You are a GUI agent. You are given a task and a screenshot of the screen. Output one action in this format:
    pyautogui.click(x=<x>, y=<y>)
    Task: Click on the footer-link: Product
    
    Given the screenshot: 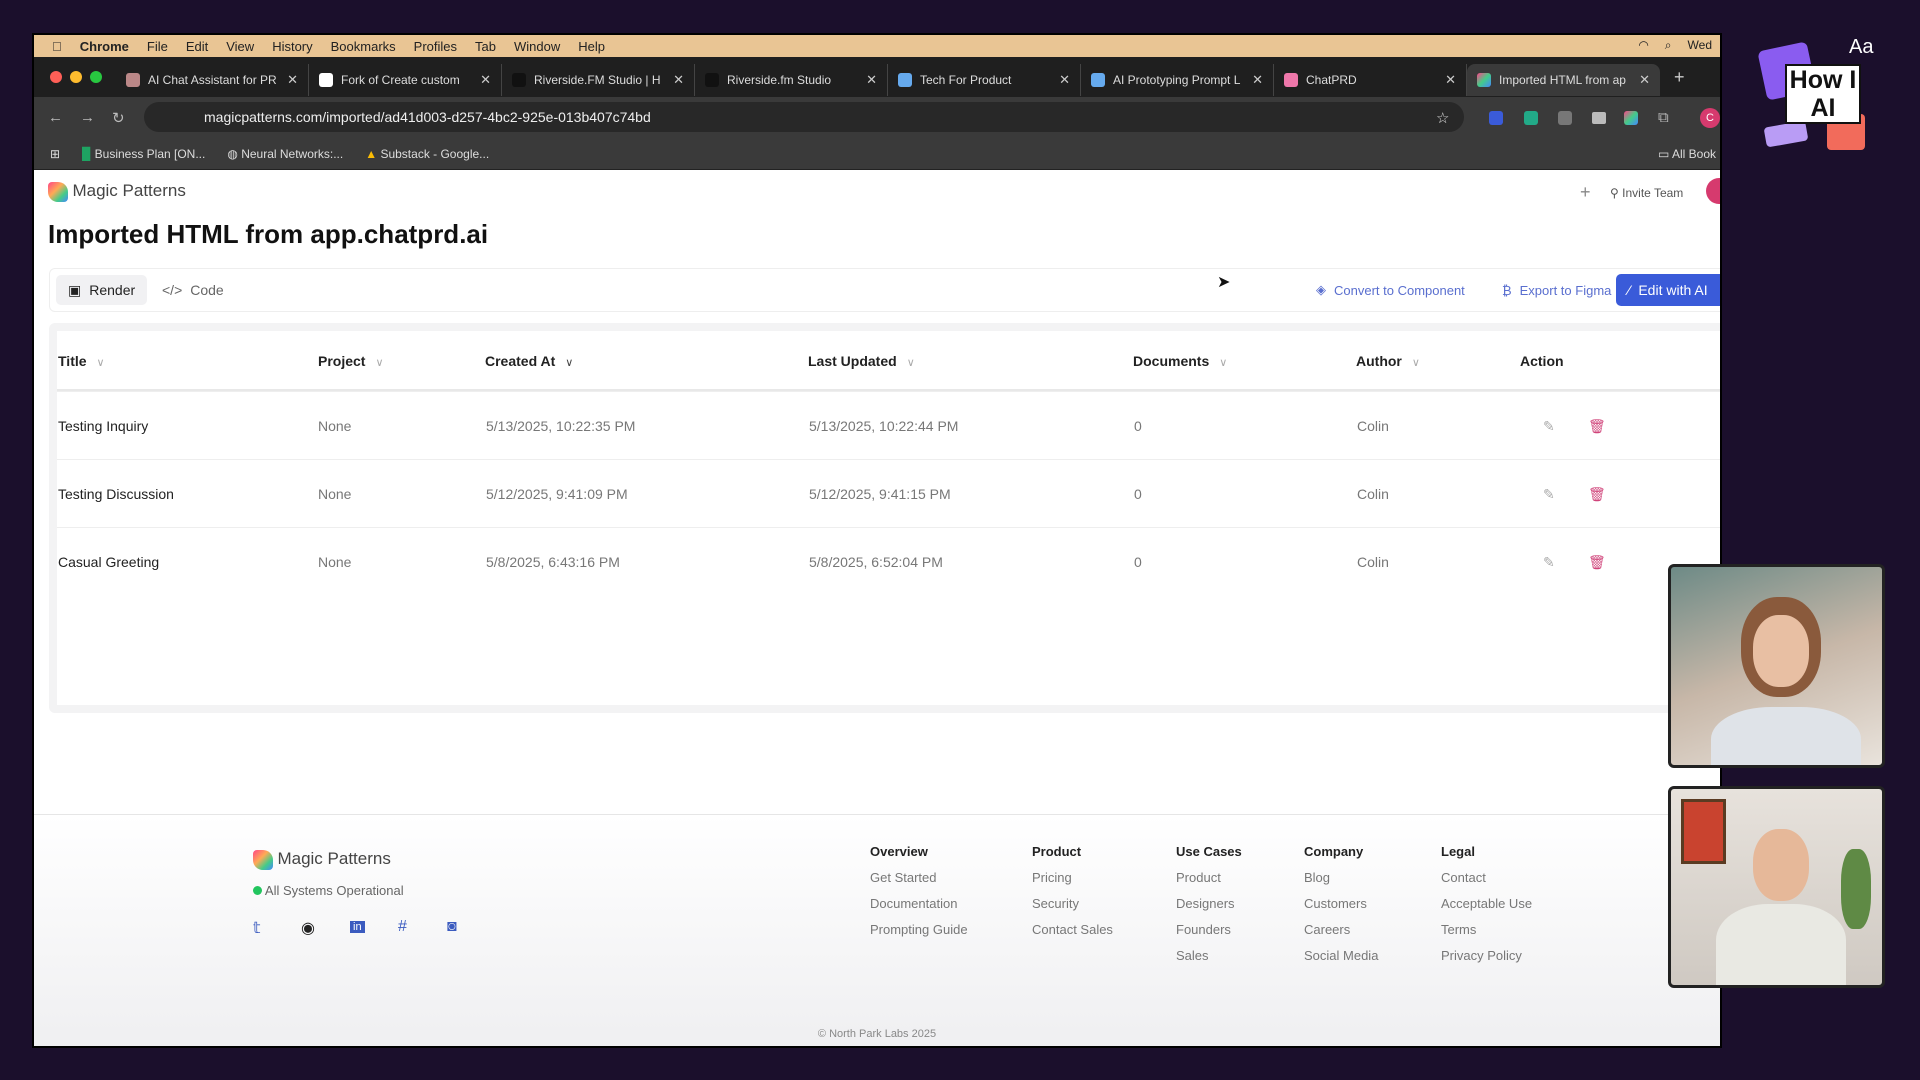 What is the action you would take?
    pyautogui.click(x=1198, y=877)
    